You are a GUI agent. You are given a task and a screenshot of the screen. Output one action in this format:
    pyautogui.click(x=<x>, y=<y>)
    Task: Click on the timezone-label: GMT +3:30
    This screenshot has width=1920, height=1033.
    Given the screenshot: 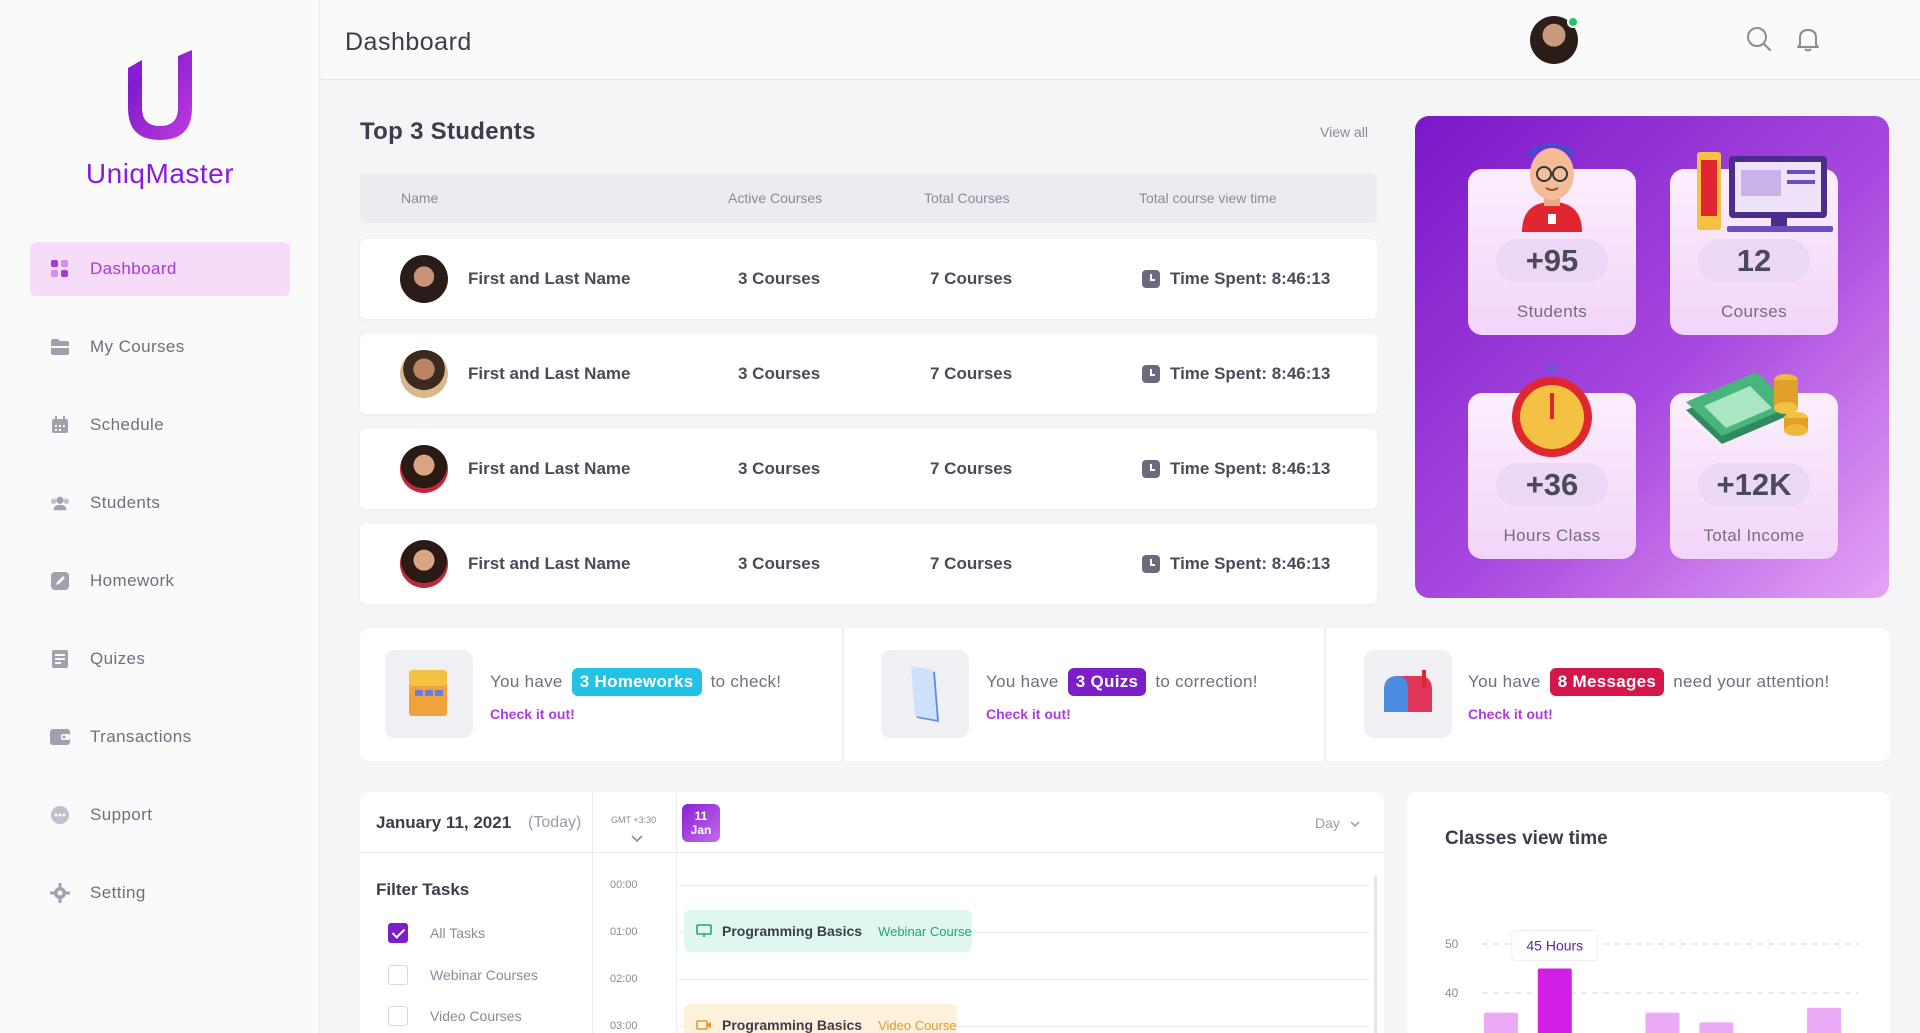 What is the action you would take?
    pyautogui.click(x=634, y=820)
    